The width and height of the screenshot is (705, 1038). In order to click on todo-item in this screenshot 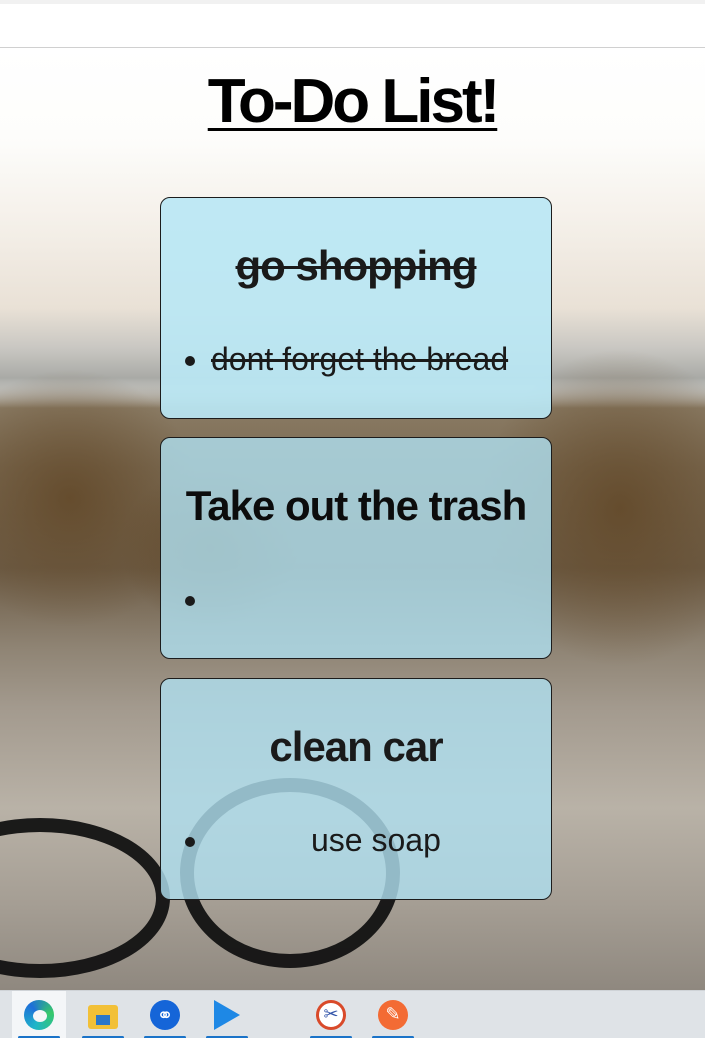, I will do `click(381, 601)`.